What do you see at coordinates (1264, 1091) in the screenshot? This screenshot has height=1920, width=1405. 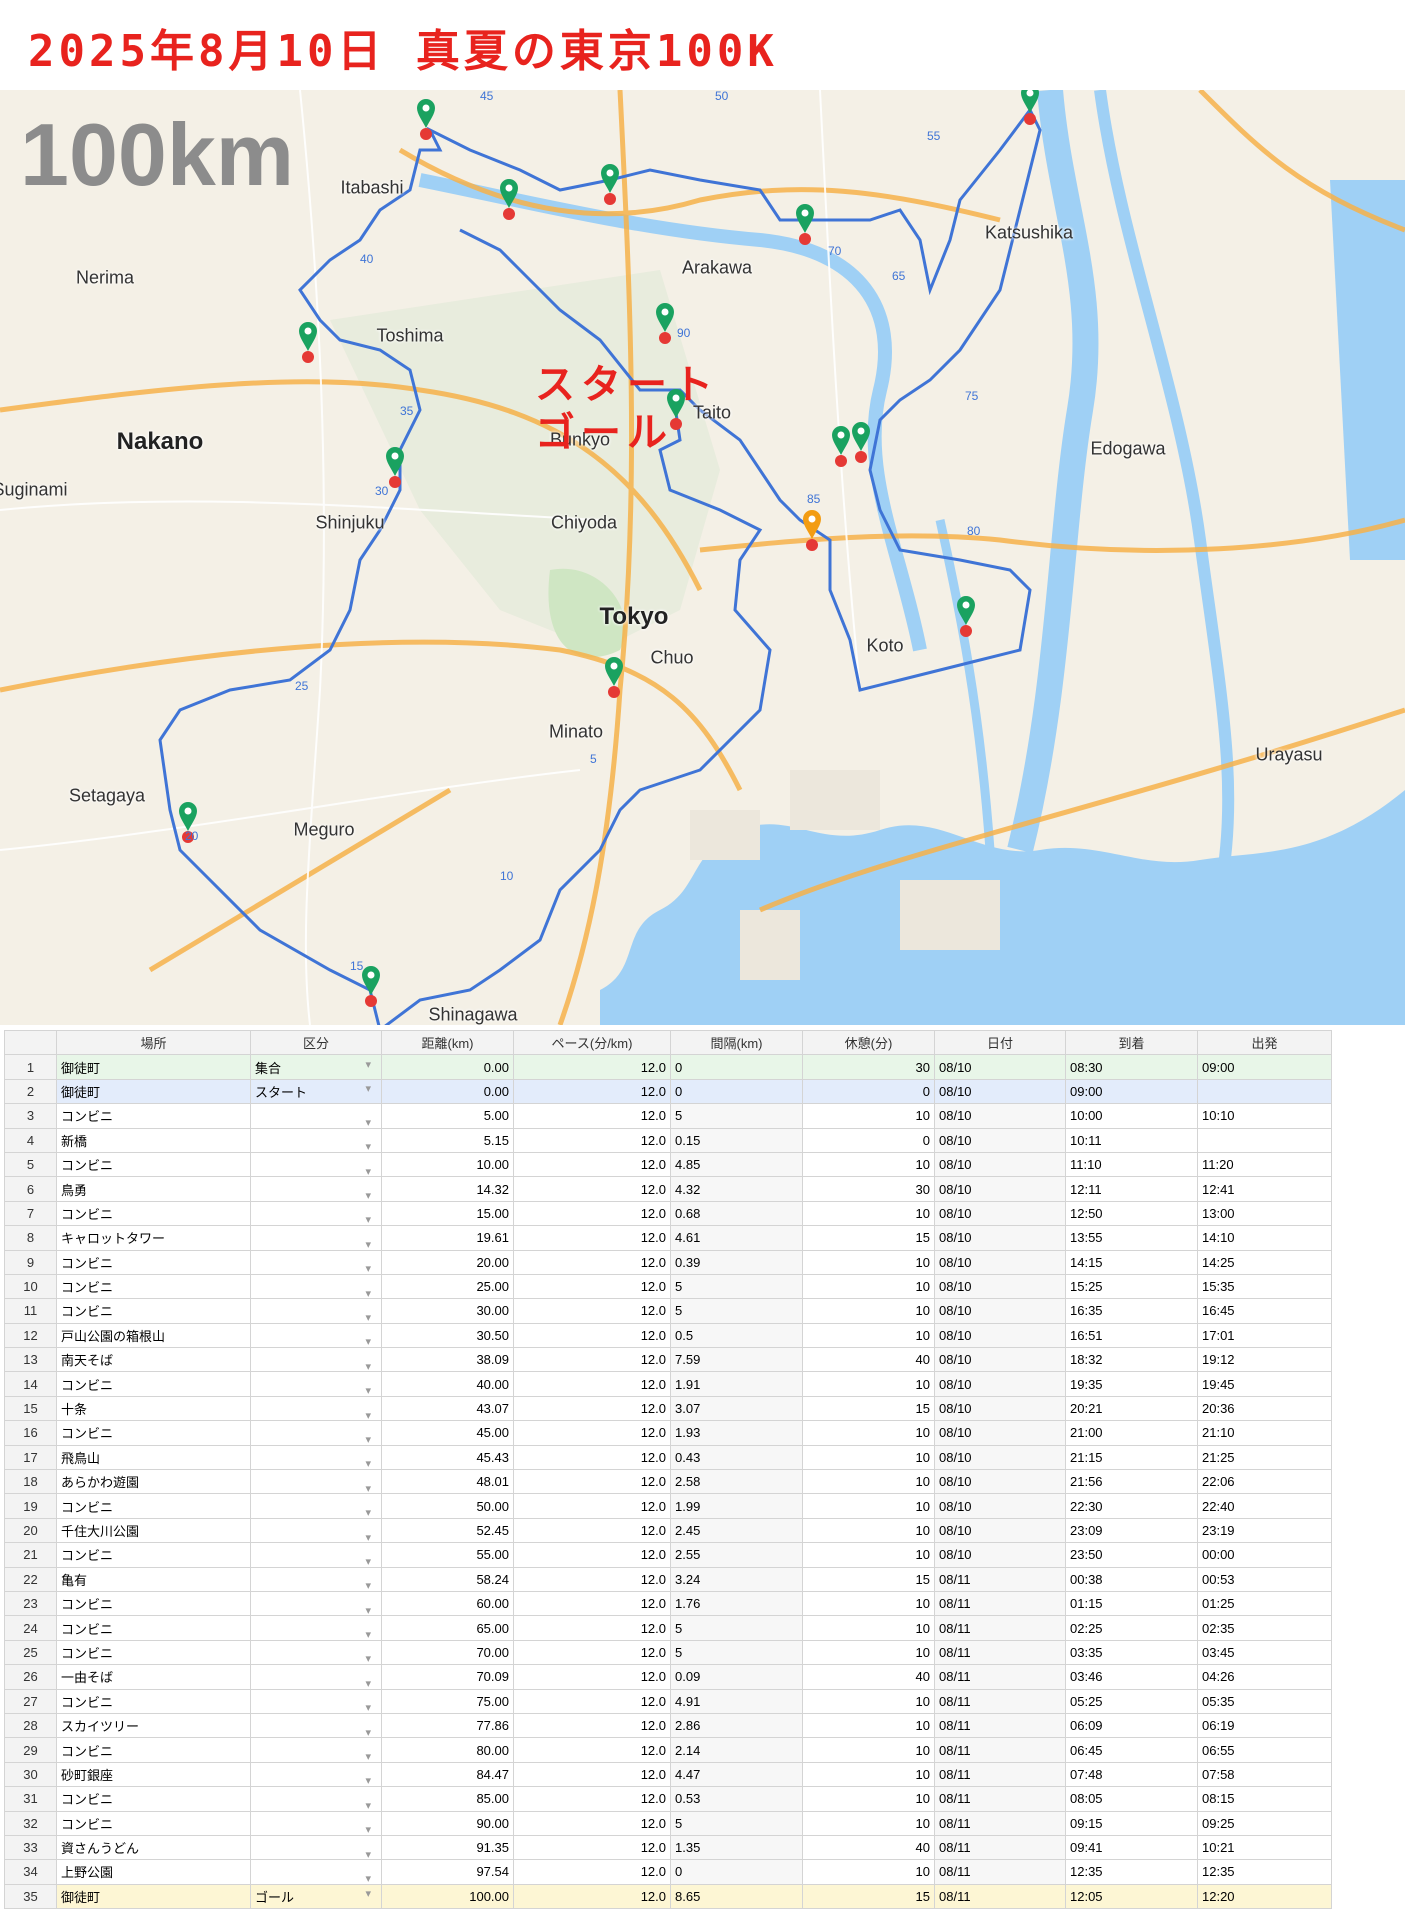 I see `departure-cell` at bounding box center [1264, 1091].